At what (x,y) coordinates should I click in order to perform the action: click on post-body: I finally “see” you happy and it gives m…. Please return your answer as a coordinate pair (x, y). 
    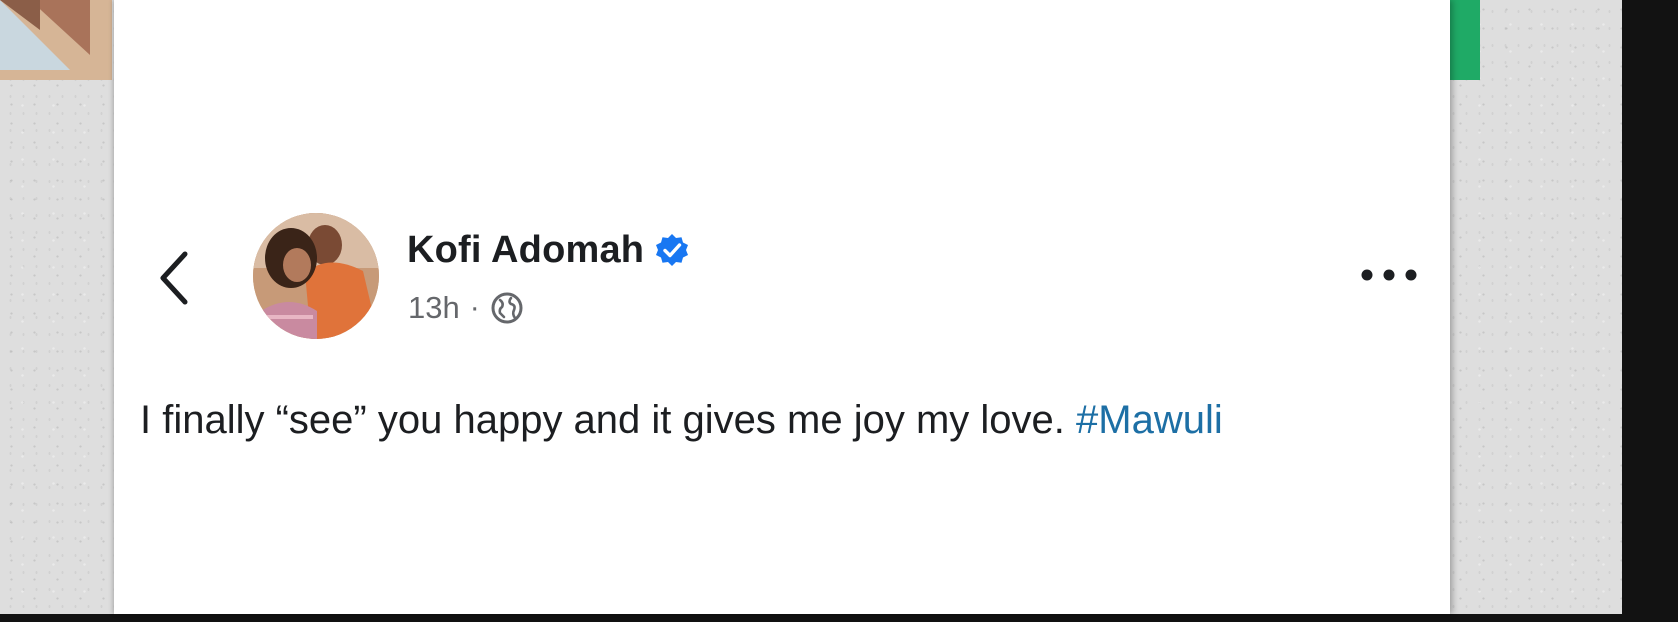
    Looking at the image, I should click on (602, 420).